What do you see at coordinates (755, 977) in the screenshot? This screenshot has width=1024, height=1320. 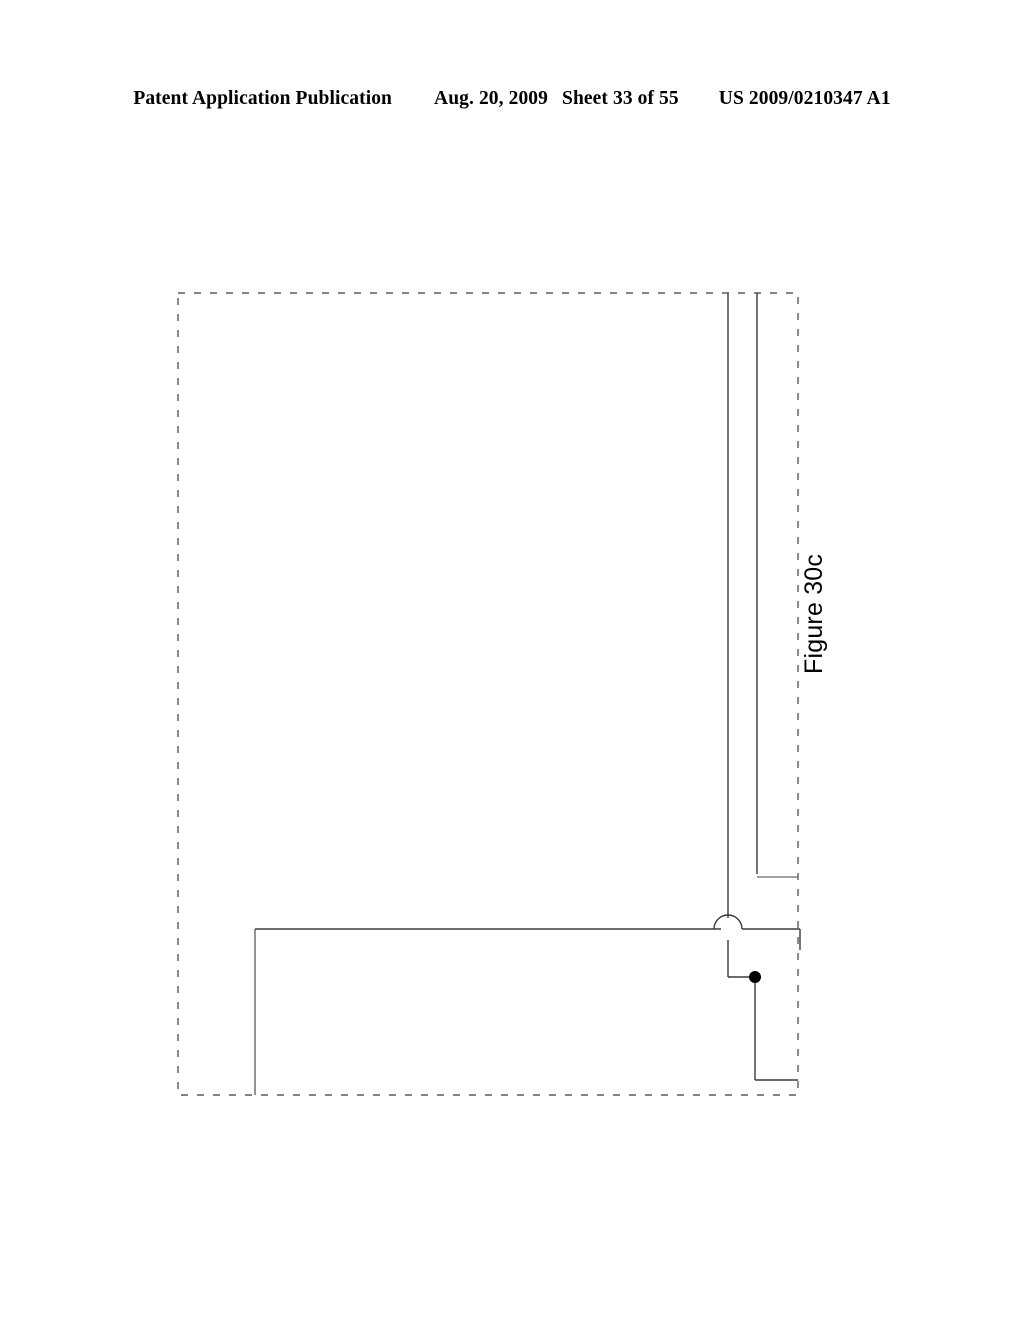 I see `junction-dot` at bounding box center [755, 977].